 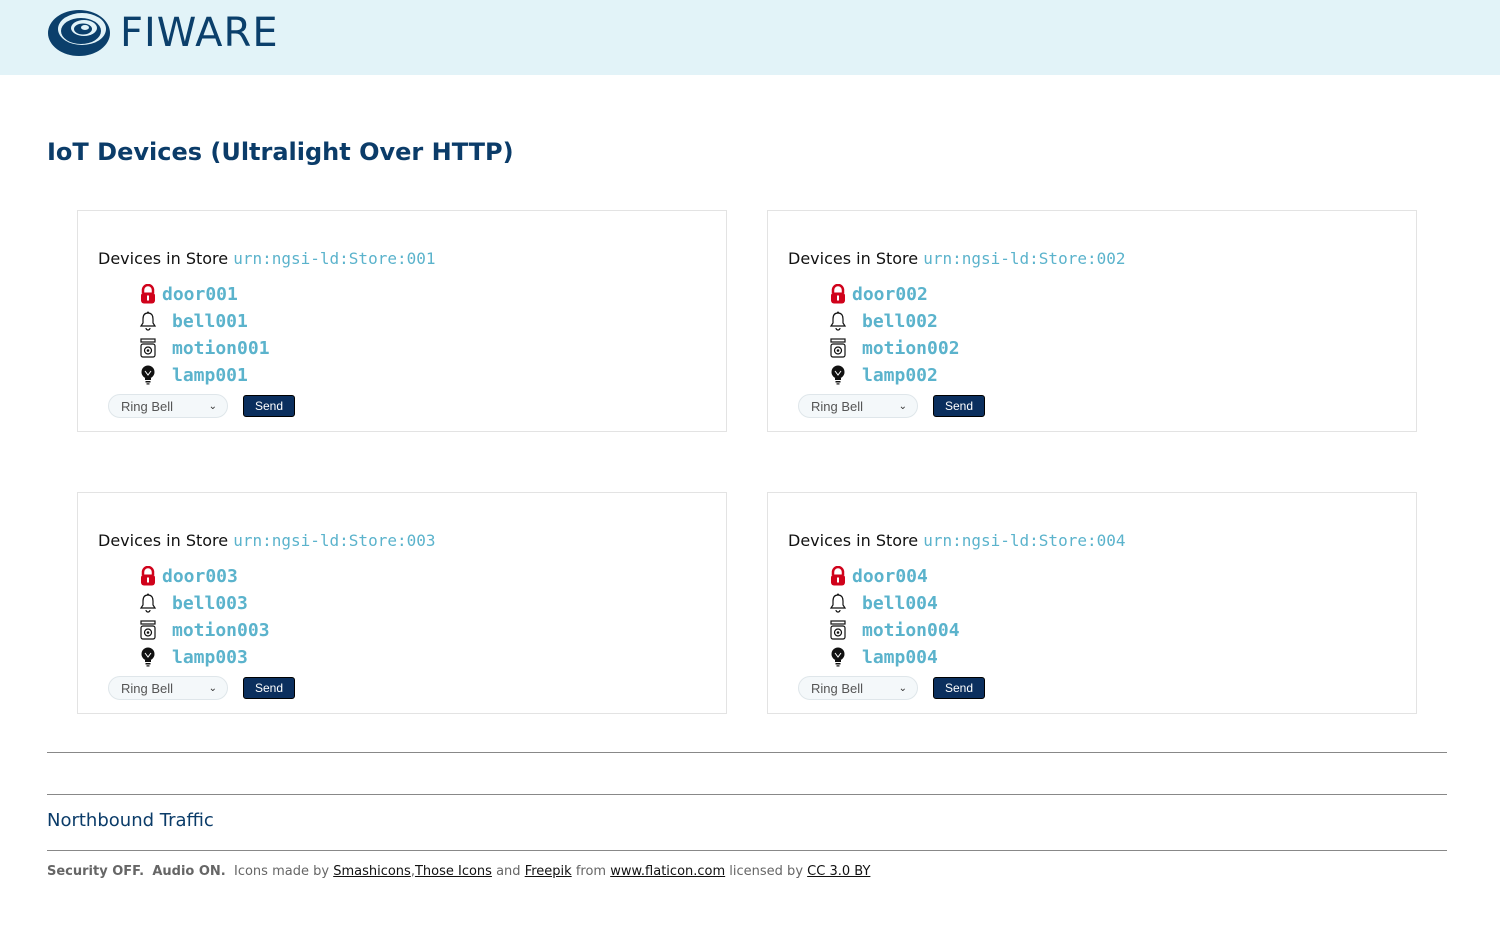 I want to click on device-lamp: lamp002, so click(x=883, y=375).